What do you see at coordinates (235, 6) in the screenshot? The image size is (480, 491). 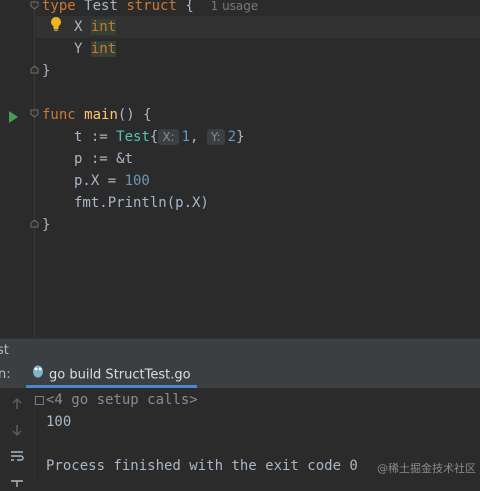 I see `usage-hint: 1 usage` at bounding box center [235, 6].